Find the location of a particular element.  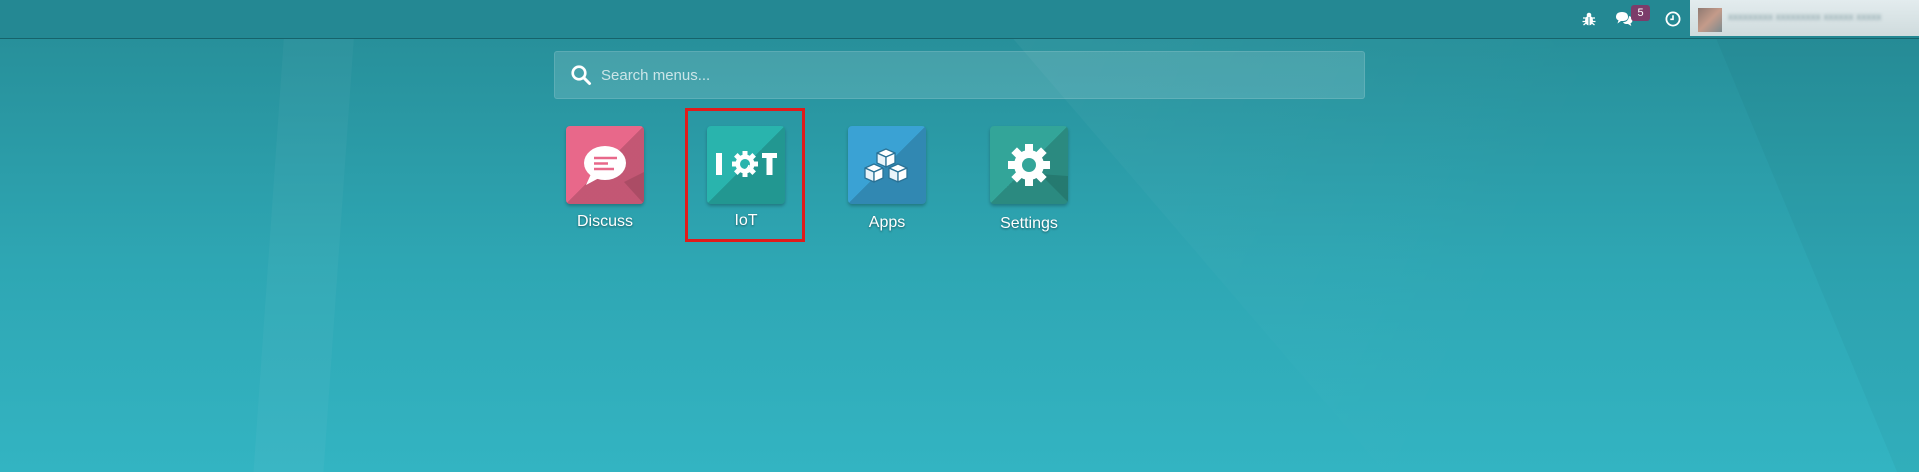

user-menu: xxxxxxxxx xxxxxxxxx xxxxxx xxxxx is located at coordinates (1804, 18).